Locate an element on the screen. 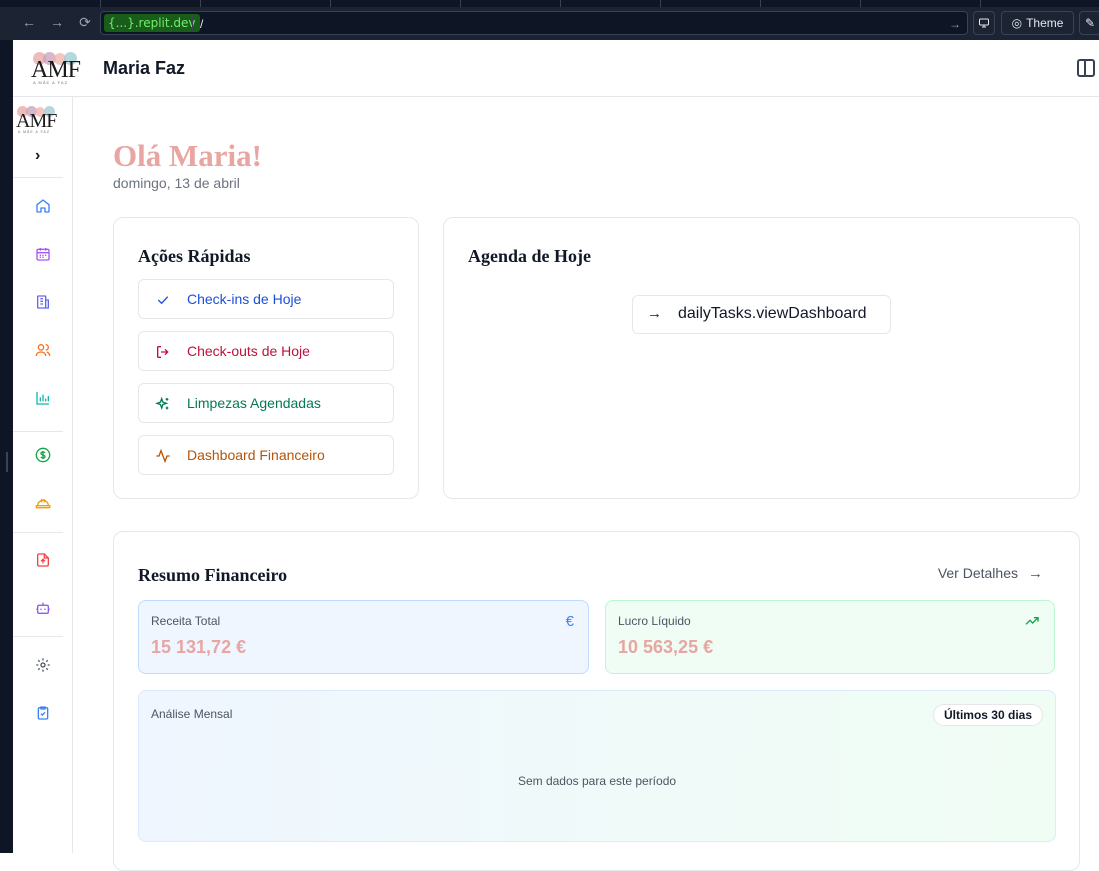 The image size is (1099, 871). header-logo: AMF A MÃE A FAZ is located at coordinates (61, 69).